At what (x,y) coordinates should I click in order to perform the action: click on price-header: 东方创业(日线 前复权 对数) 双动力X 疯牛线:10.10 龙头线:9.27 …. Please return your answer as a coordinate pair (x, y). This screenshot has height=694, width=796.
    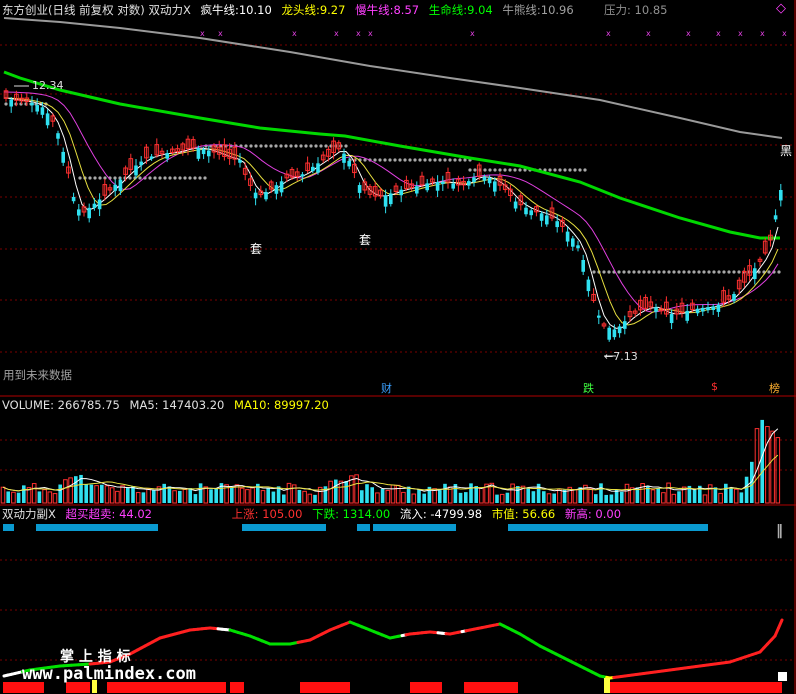
    Looking at the image, I should click on (291, 10).